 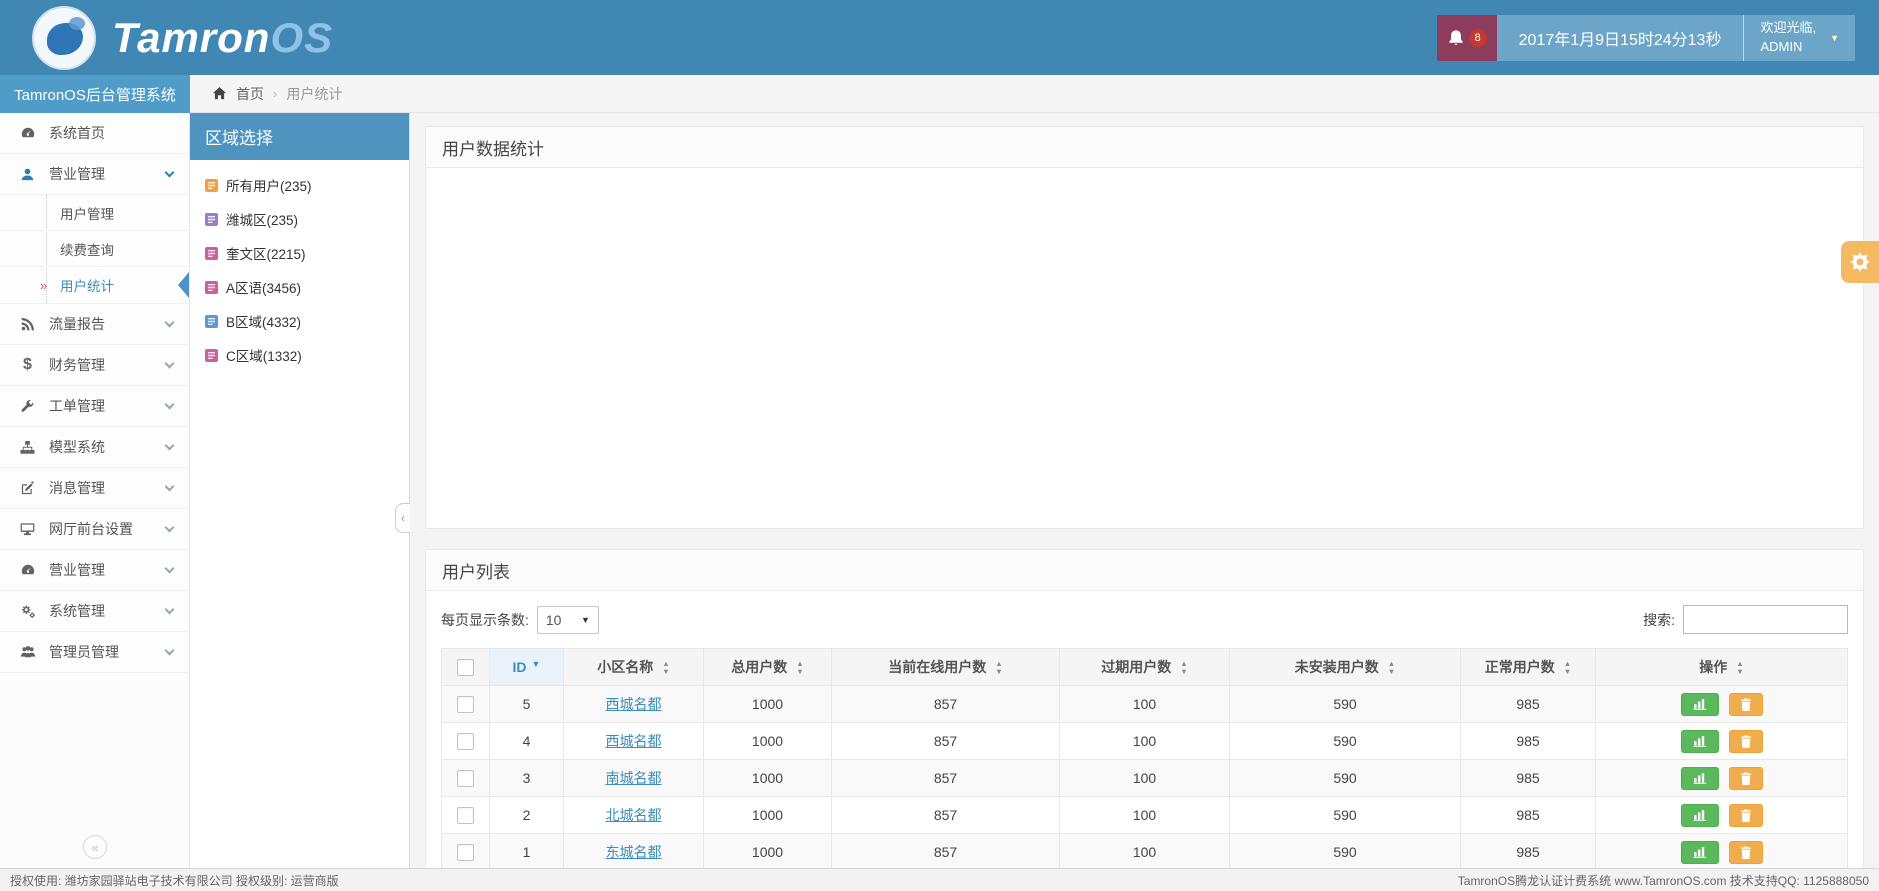 I want to click on panel-collapse-handle: ‹, so click(x=402, y=518).